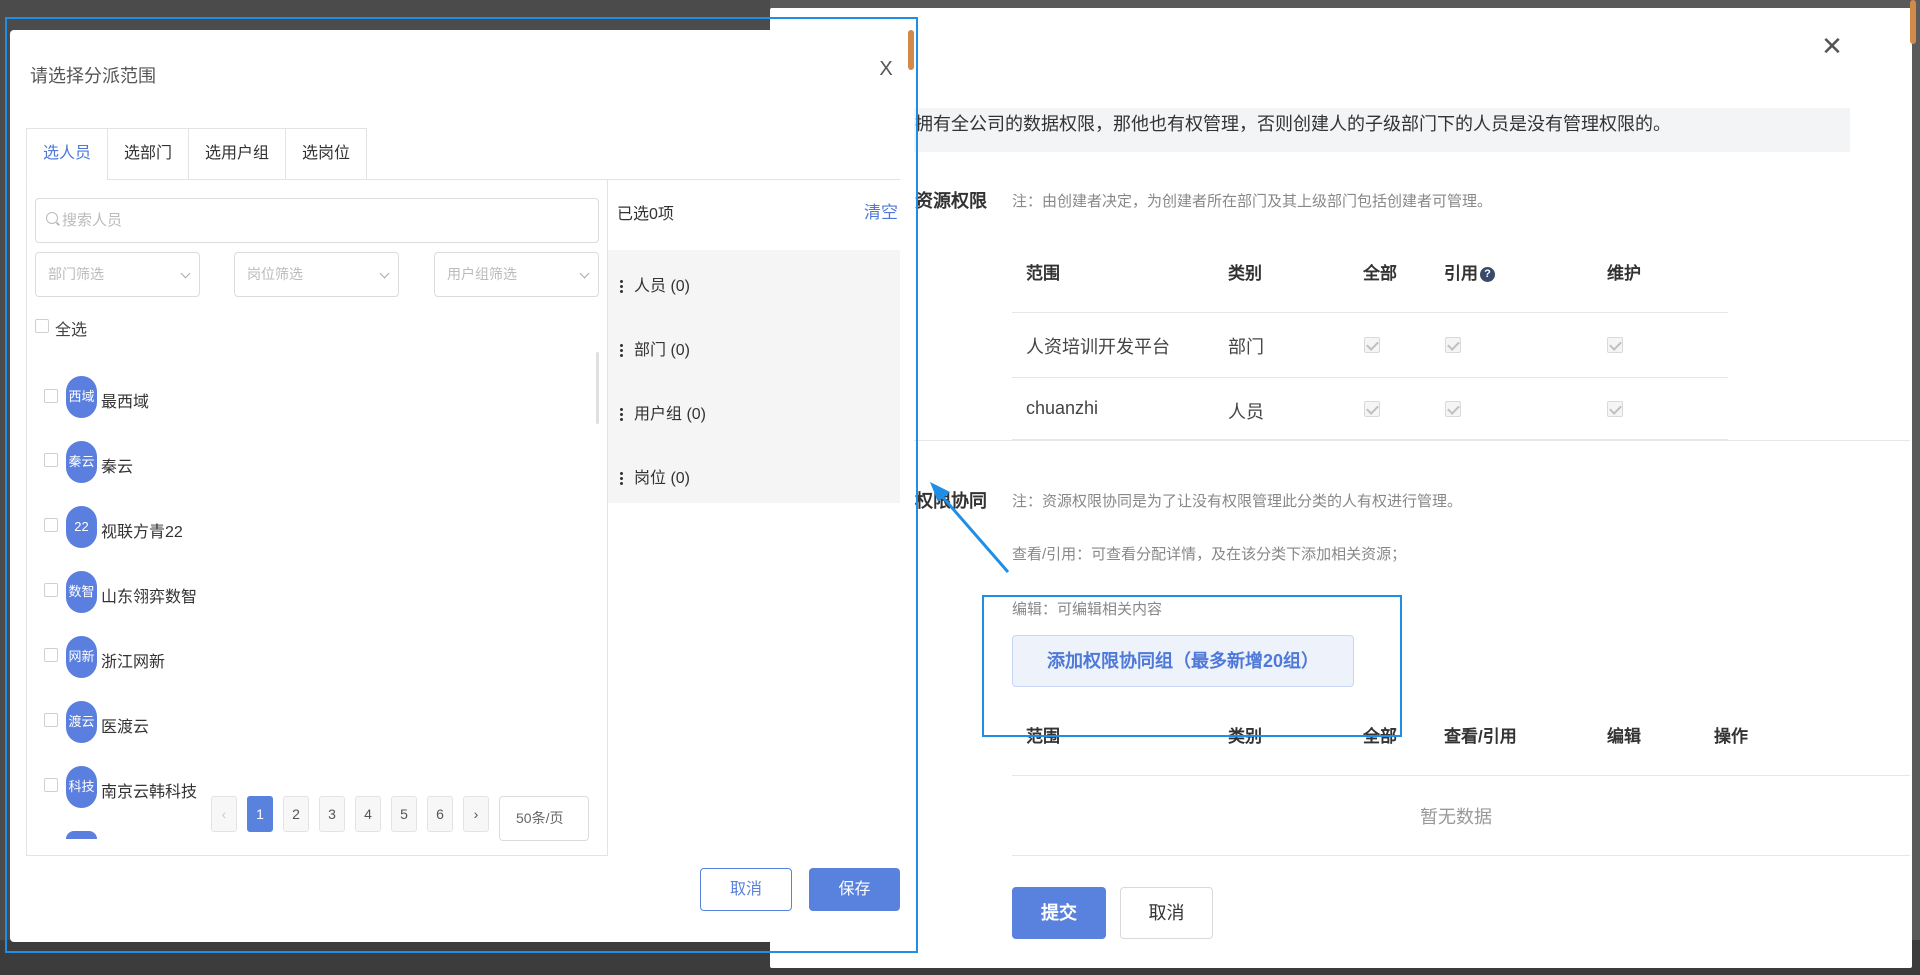 This screenshot has height=975, width=1920. I want to click on row2-type: 人员, so click(1246, 412).